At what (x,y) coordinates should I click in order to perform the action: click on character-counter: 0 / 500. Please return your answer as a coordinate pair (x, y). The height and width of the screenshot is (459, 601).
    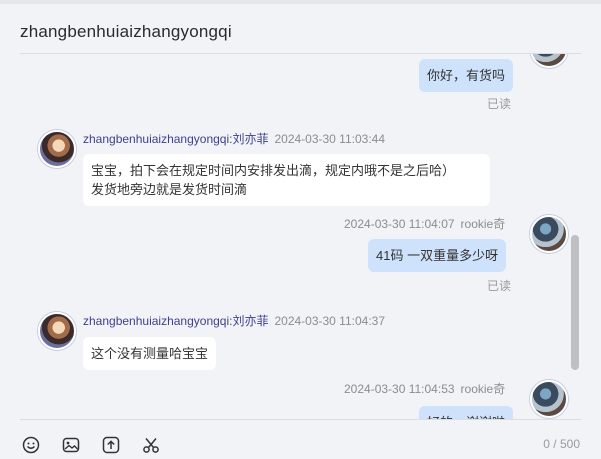
    Looking at the image, I should click on (561, 444).